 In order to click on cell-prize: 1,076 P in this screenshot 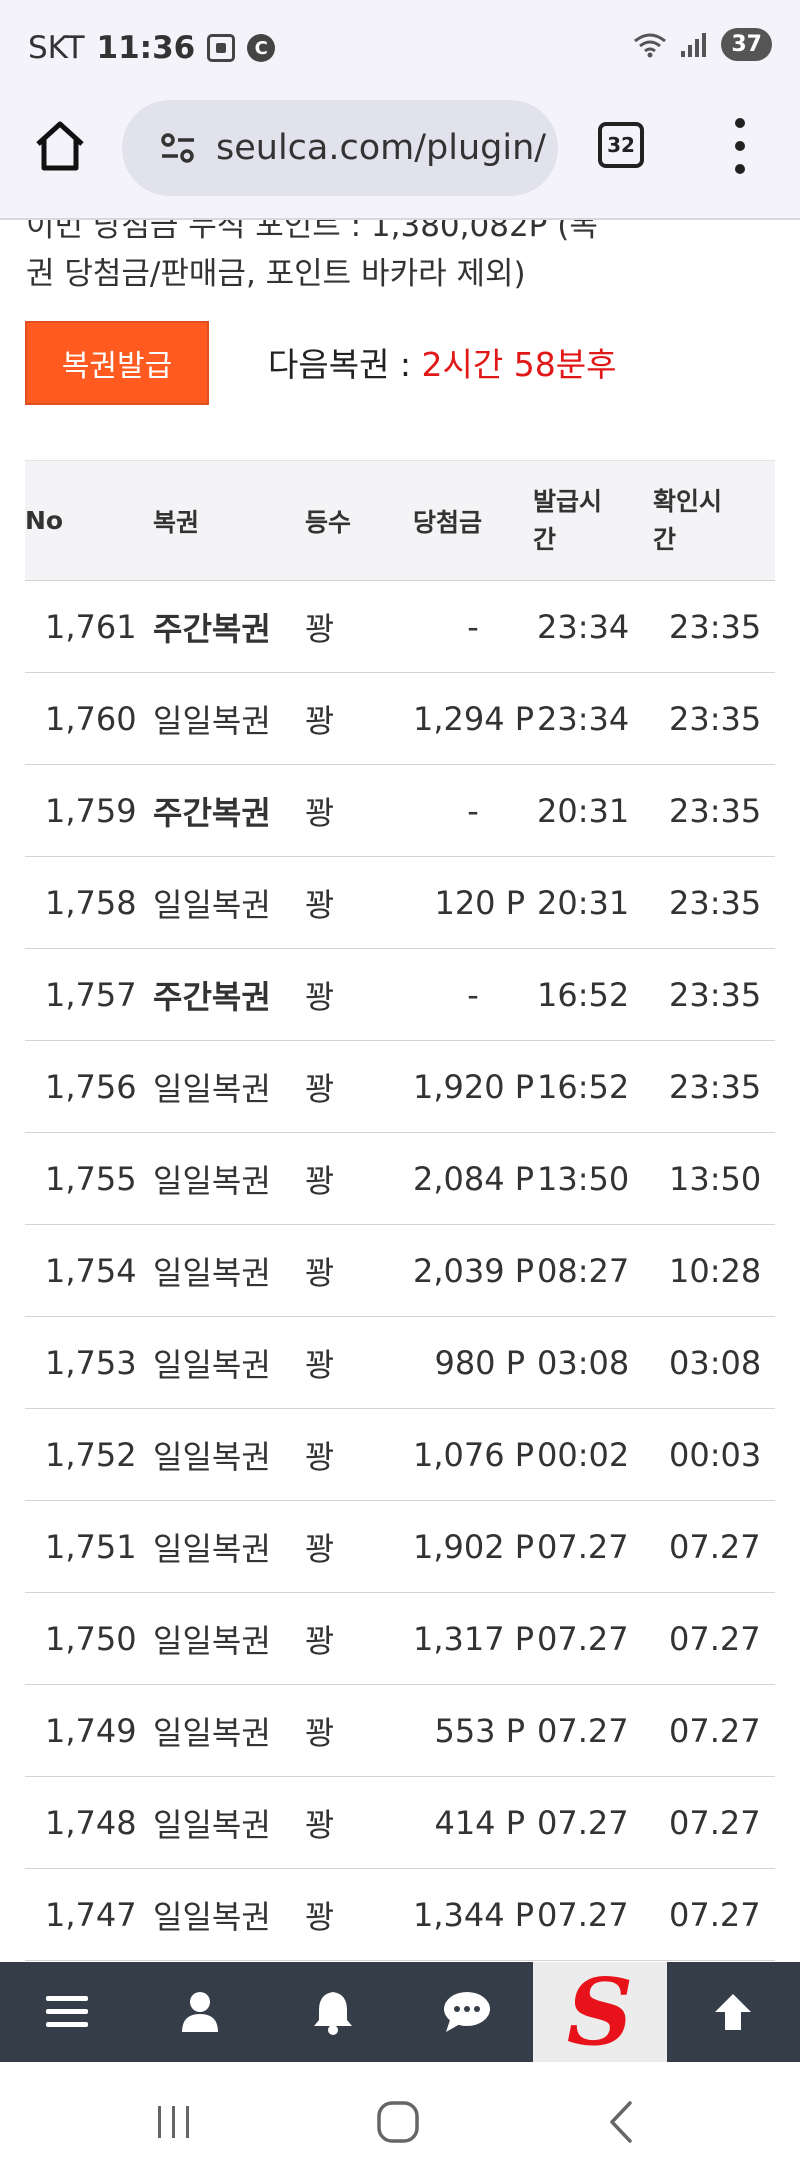, I will do `click(473, 1454)`.